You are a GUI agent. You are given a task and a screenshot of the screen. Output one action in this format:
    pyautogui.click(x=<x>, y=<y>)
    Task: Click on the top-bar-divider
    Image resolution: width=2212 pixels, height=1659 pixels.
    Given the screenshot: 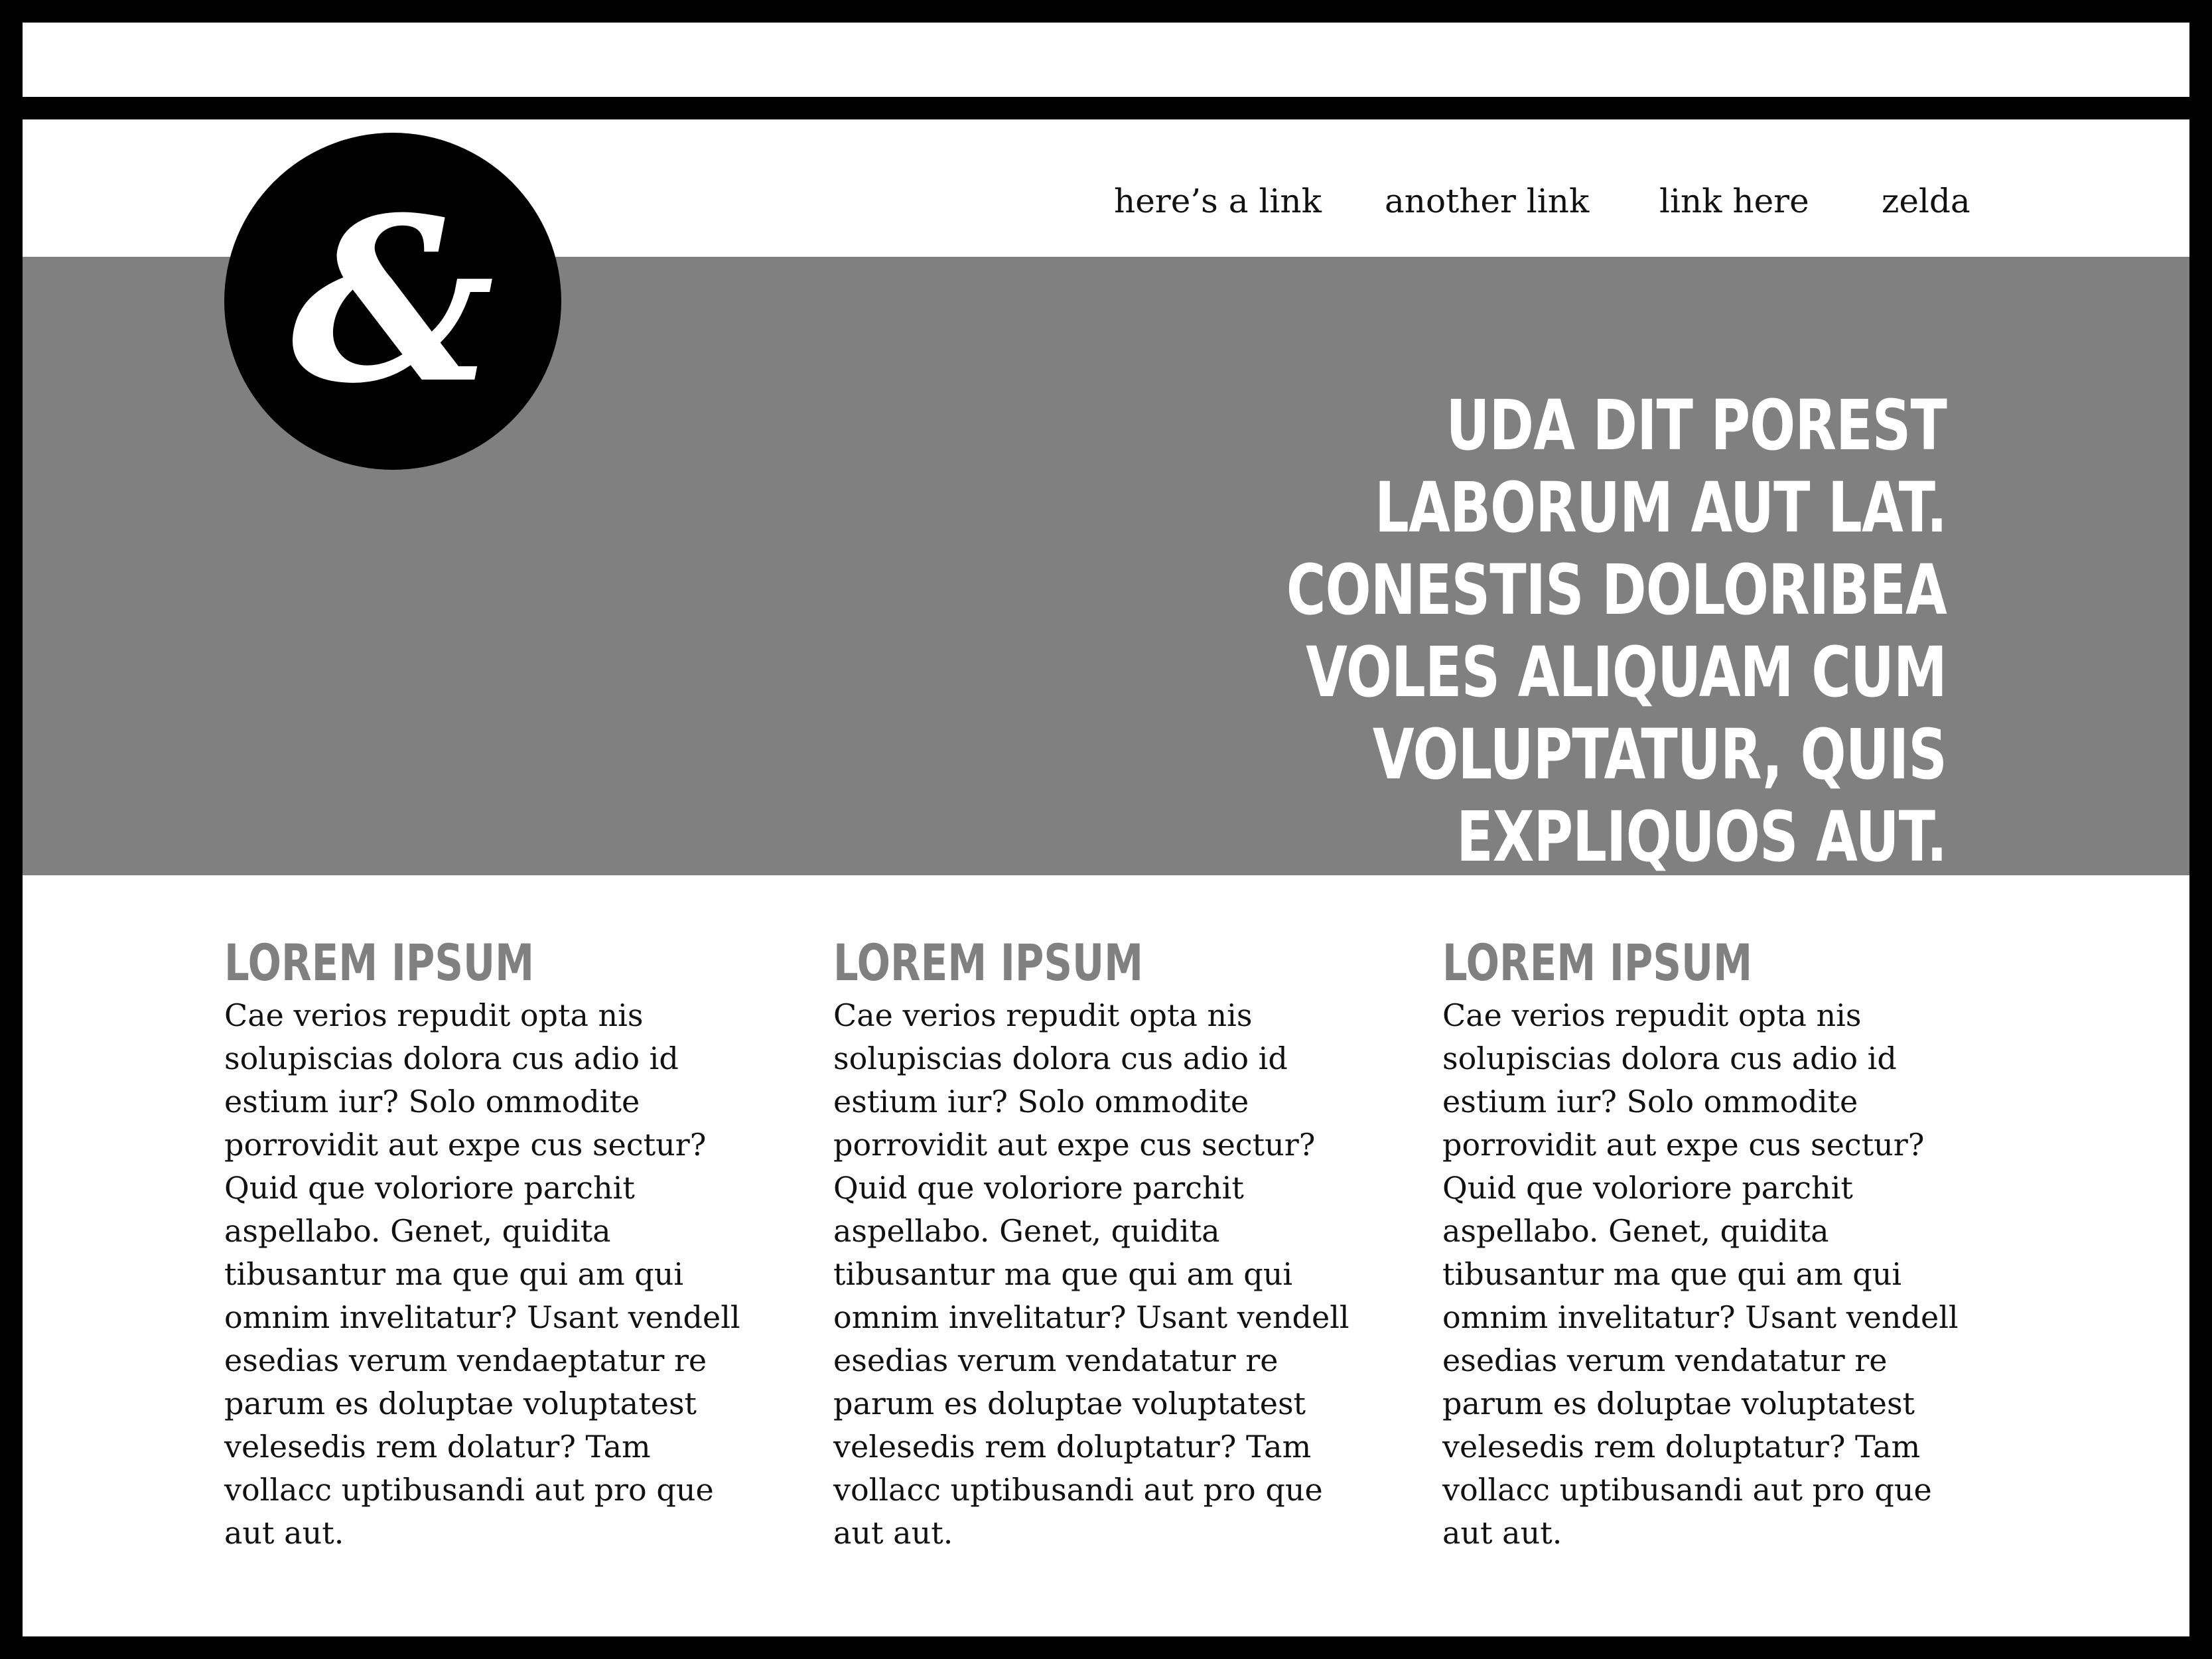 What is the action you would take?
    pyautogui.click(x=1106, y=108)
    